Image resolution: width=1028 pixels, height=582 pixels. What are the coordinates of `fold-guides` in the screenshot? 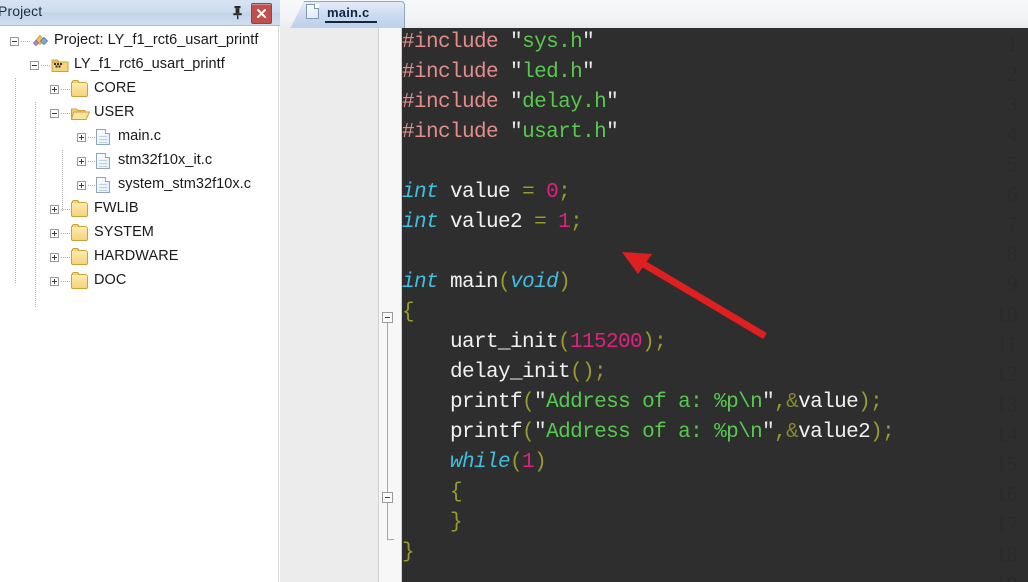 It's located at (390, 305).